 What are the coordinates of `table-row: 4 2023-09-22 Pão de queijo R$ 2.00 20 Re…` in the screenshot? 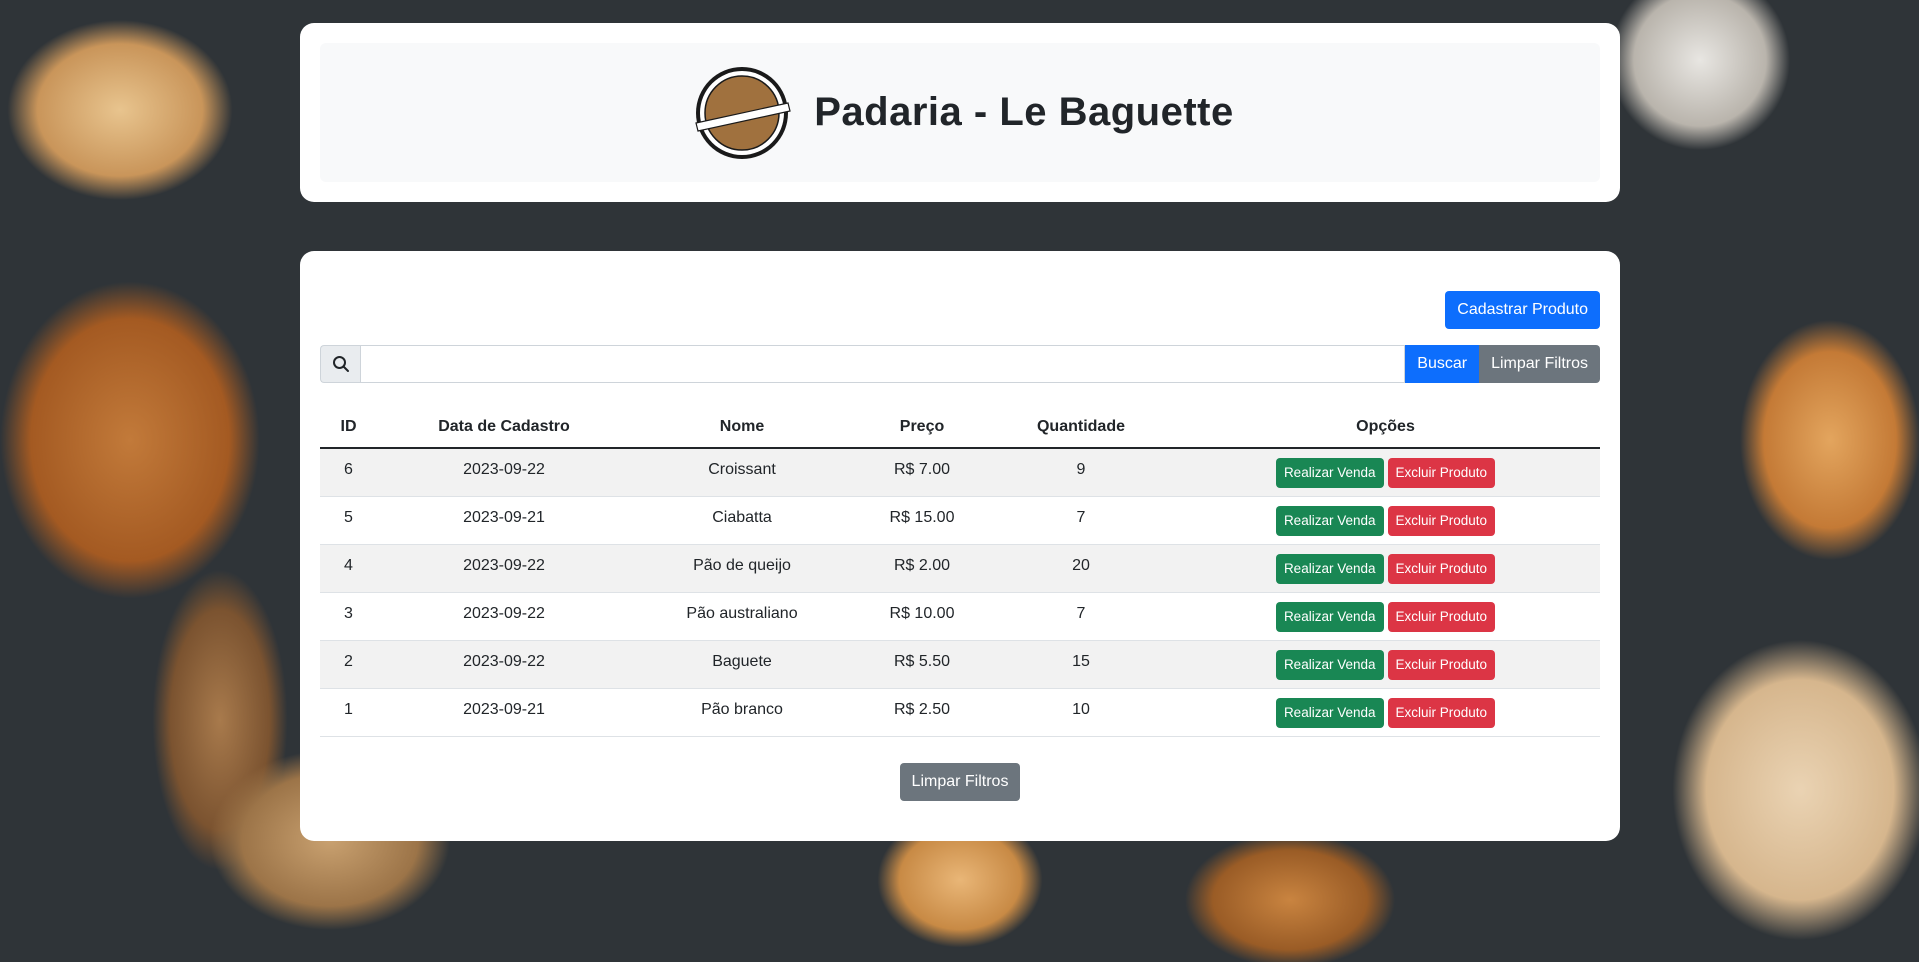 It's located at (960, 568).